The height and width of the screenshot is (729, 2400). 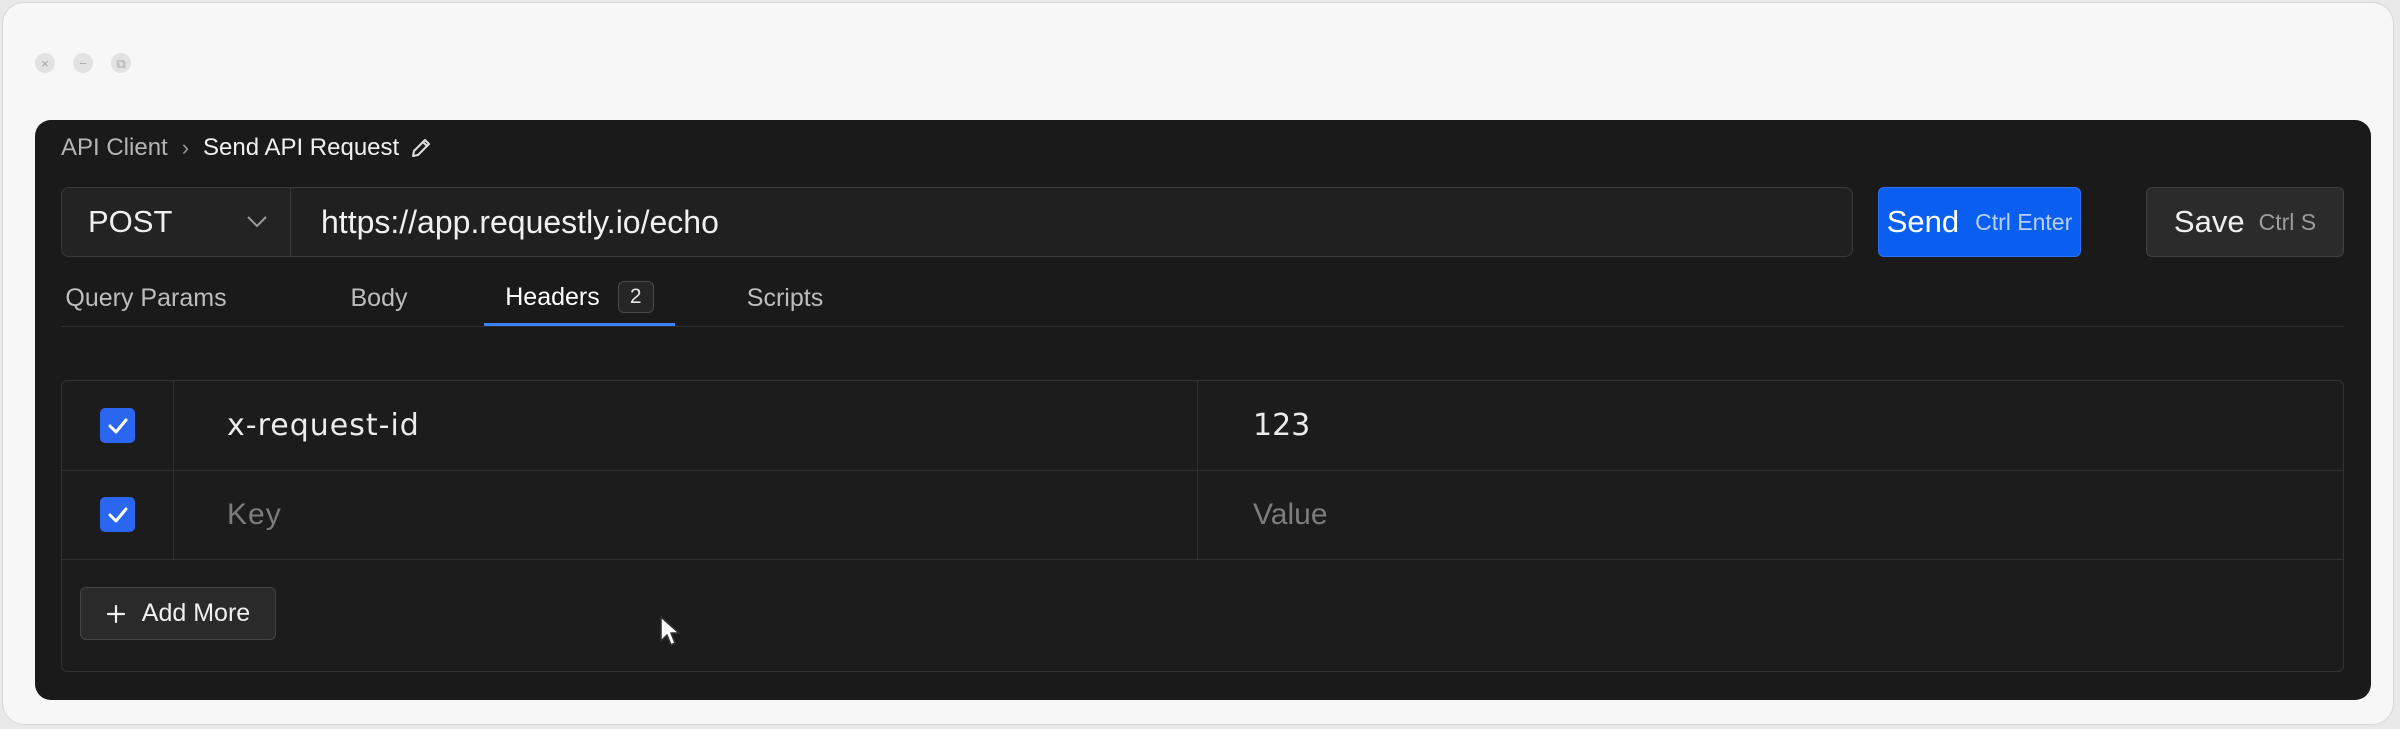 I want to click on method-value: POST, so click(x=130, y=221).